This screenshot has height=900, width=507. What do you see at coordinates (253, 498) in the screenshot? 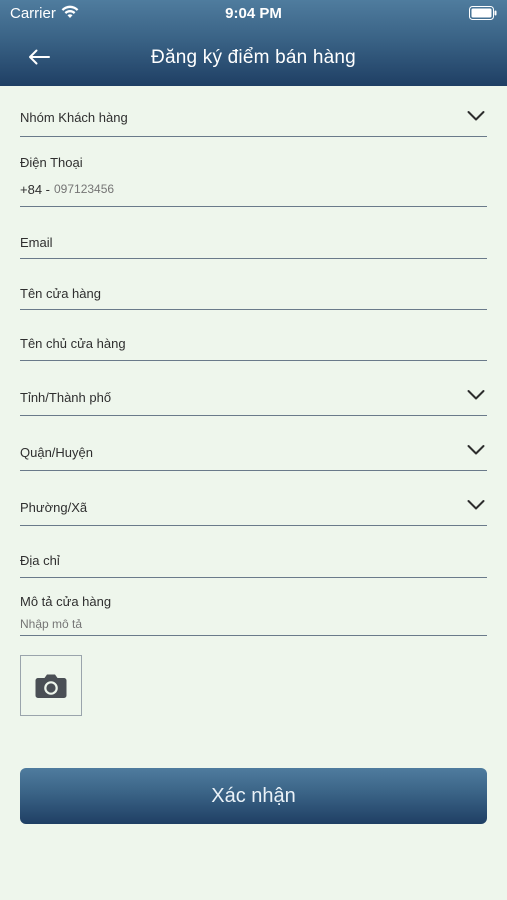
I see `ward-select: Phường/Xã` at bounding box center [253, 498].